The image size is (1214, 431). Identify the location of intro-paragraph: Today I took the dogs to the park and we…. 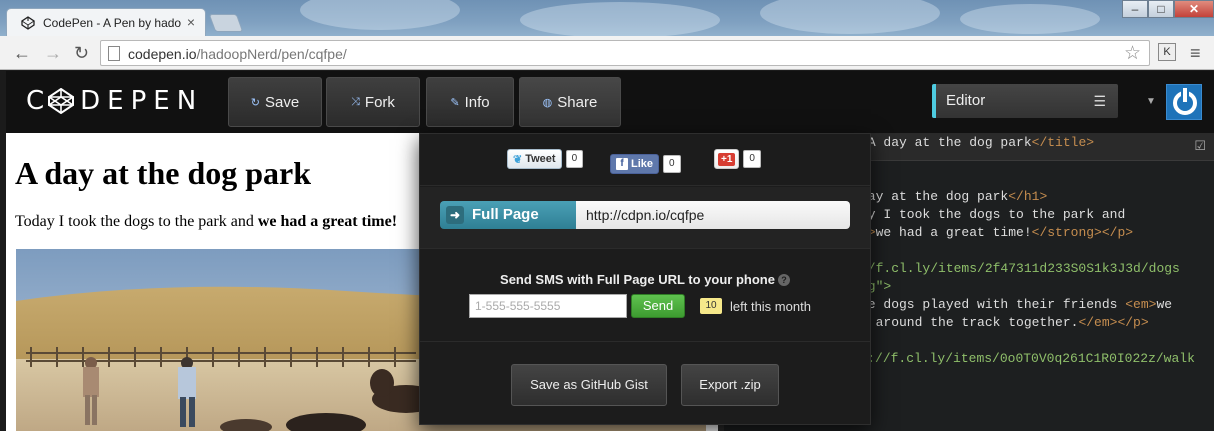
(206, 222).